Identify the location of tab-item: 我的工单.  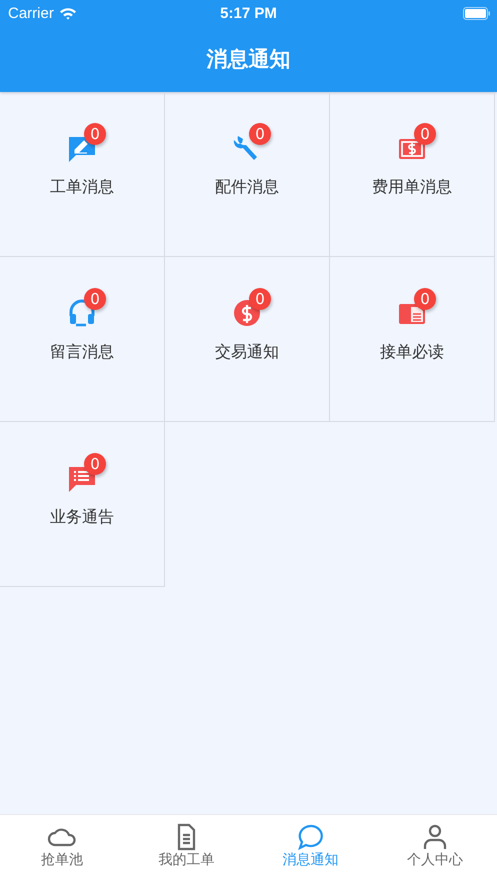
(186, 849).